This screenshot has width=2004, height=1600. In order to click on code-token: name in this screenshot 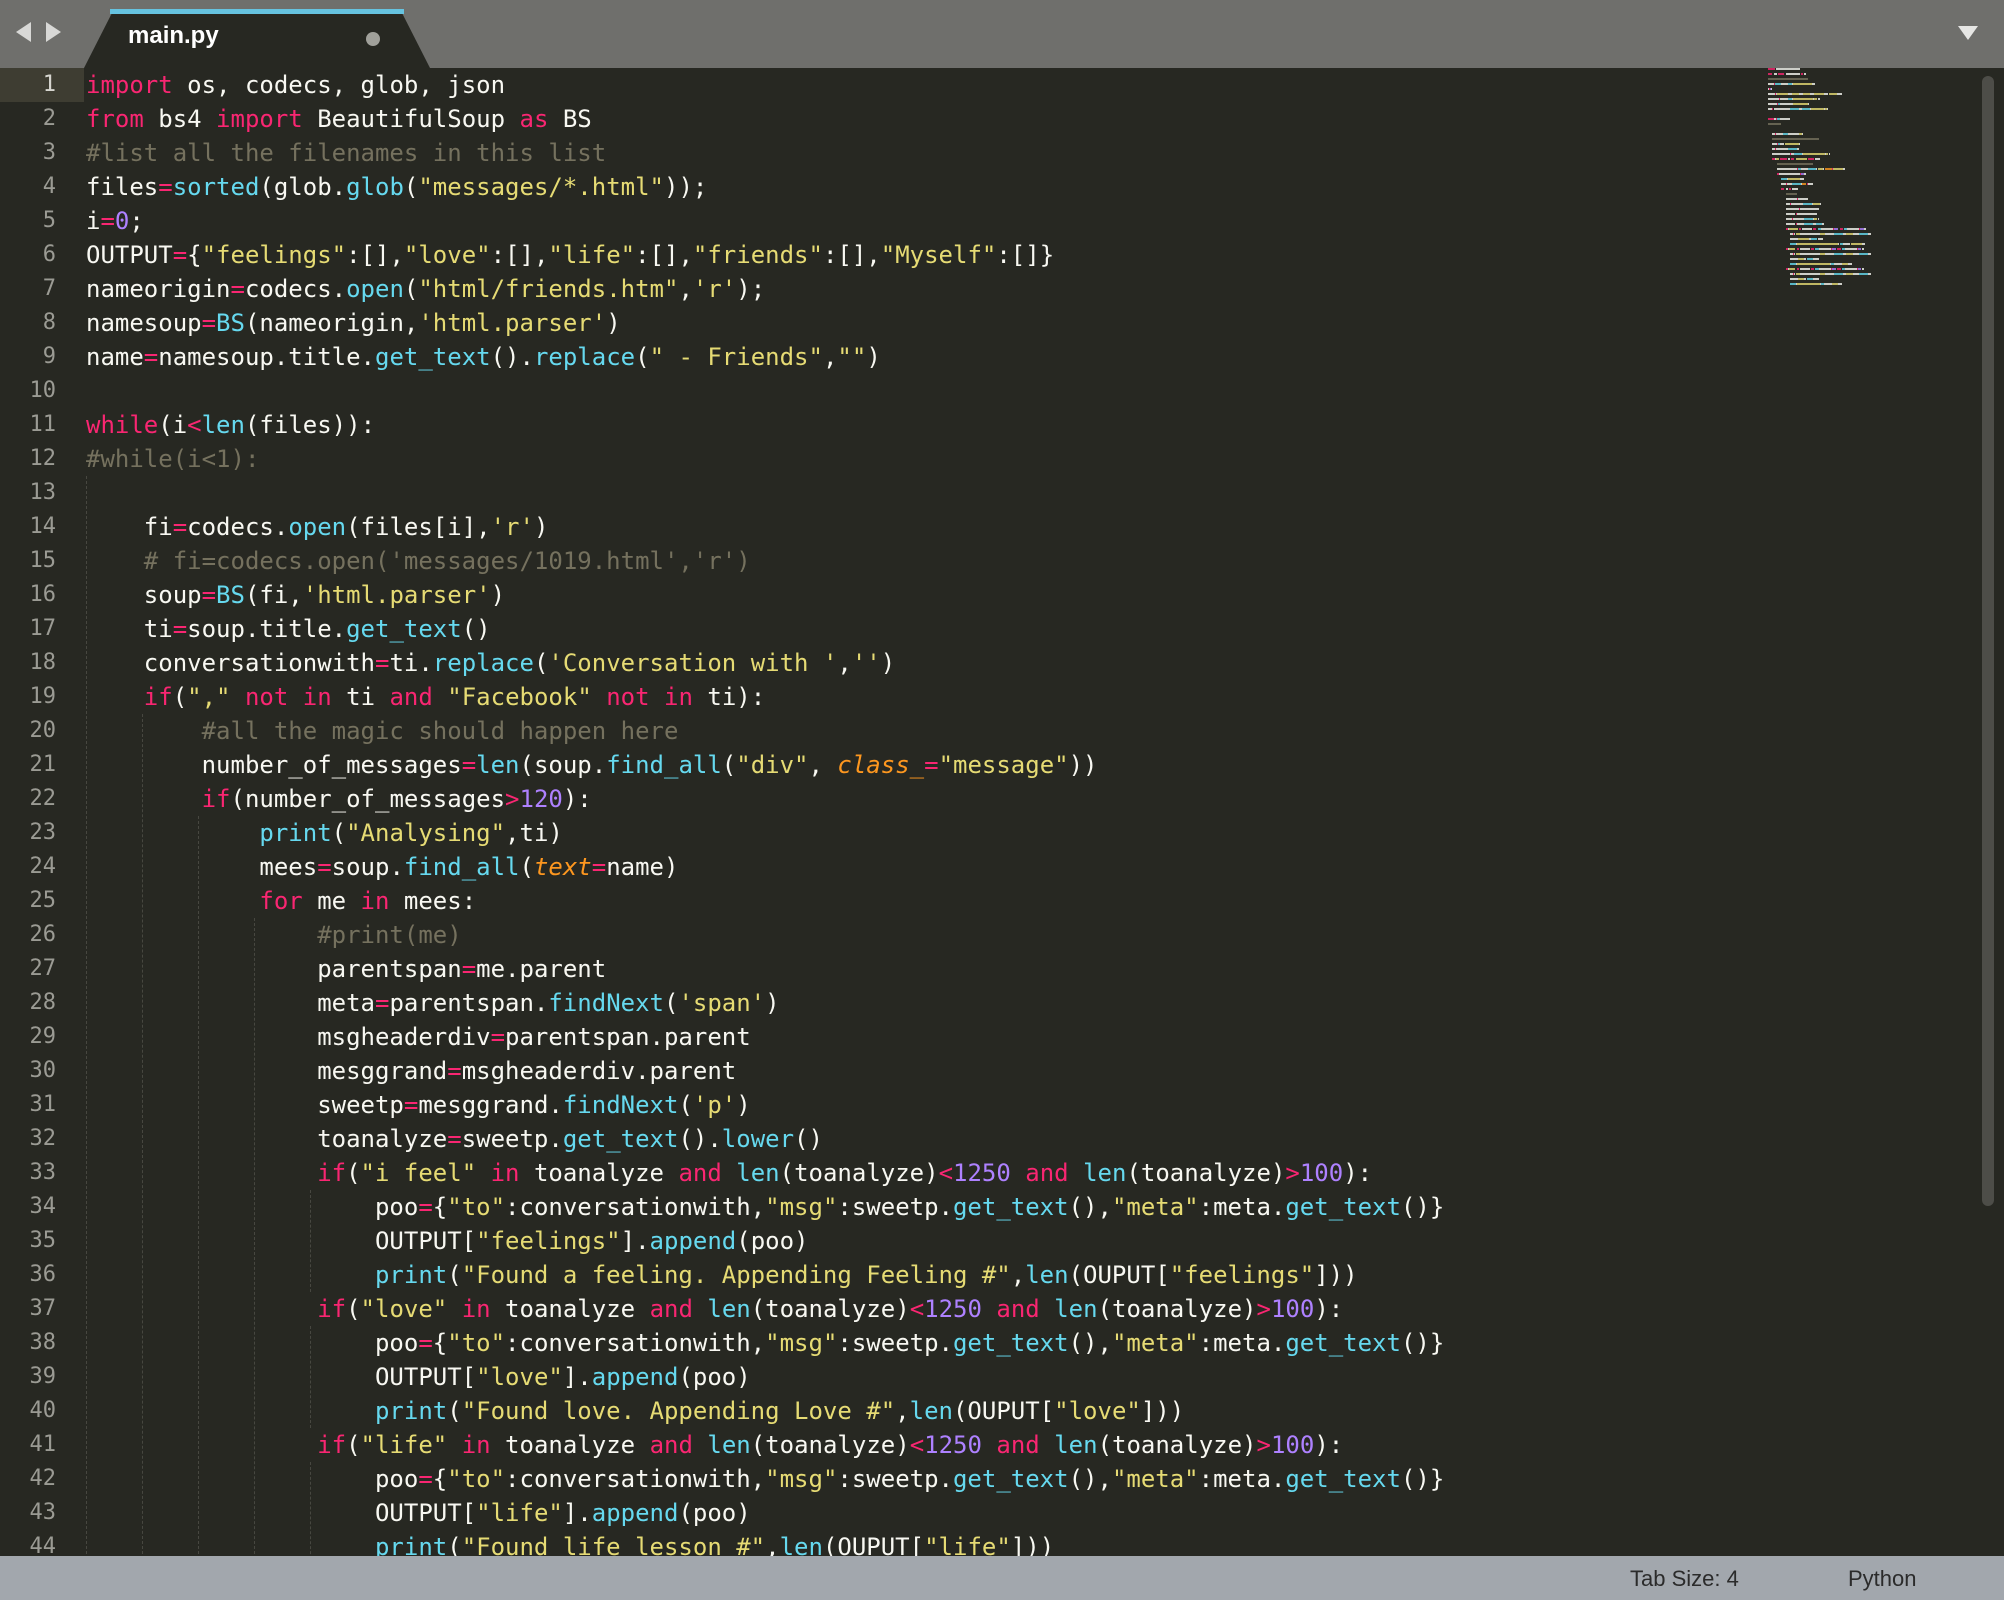, I will do `click(115, 357)`.